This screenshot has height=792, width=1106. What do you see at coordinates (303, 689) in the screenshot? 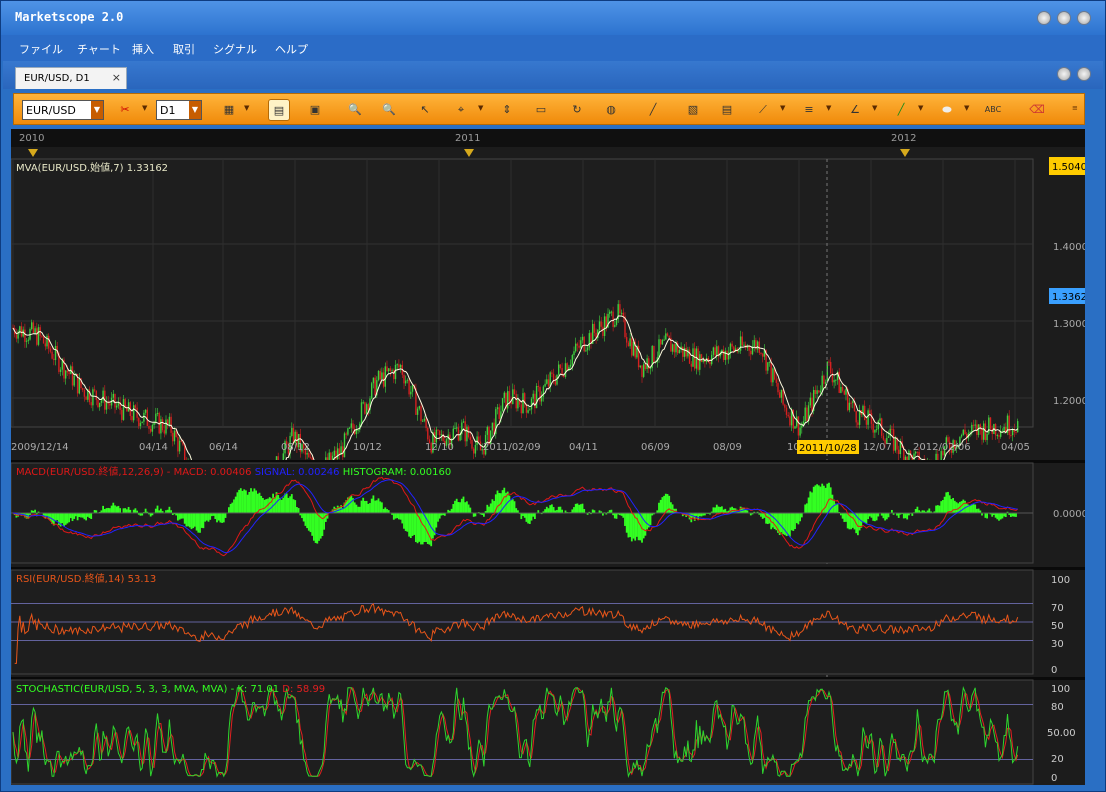
I see `stochastic-d-value: D: 58.99` at bounding box center [303, 689].